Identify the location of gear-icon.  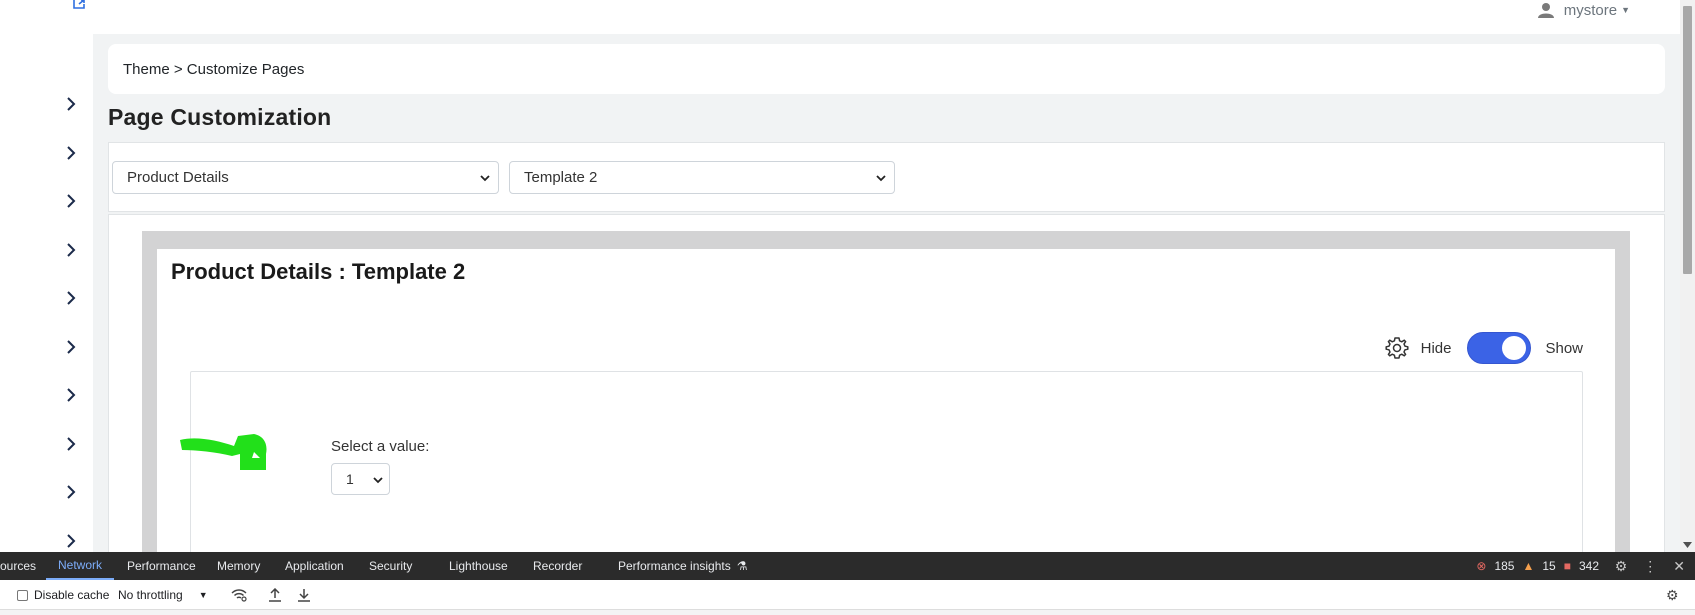
(1397, 348).